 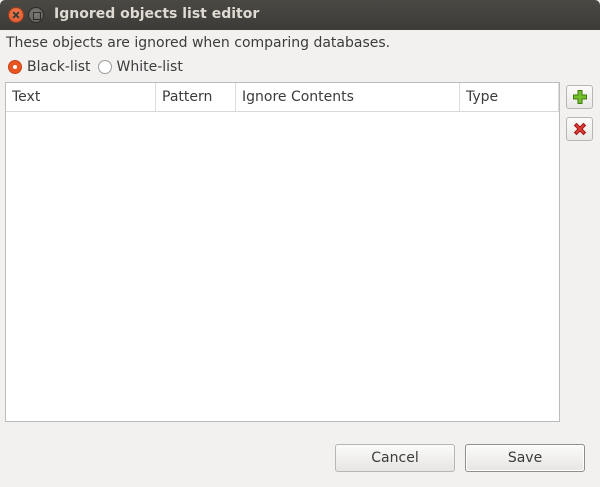 I want to click on column-header-ignore-contents: Ignore Contents, so click(x=348, y=97).